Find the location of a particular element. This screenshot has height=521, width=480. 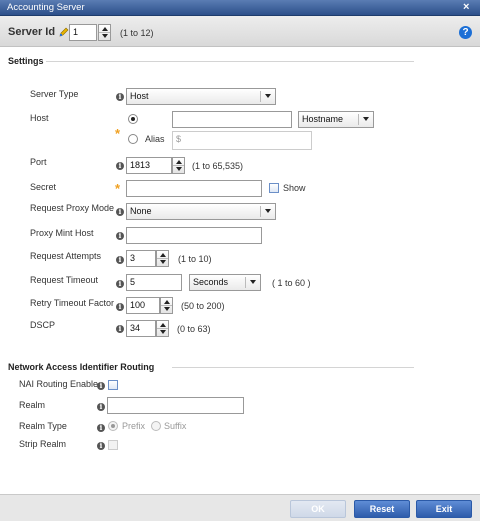

realm-type-label: Realm Type is located at coordinates (43, 426).